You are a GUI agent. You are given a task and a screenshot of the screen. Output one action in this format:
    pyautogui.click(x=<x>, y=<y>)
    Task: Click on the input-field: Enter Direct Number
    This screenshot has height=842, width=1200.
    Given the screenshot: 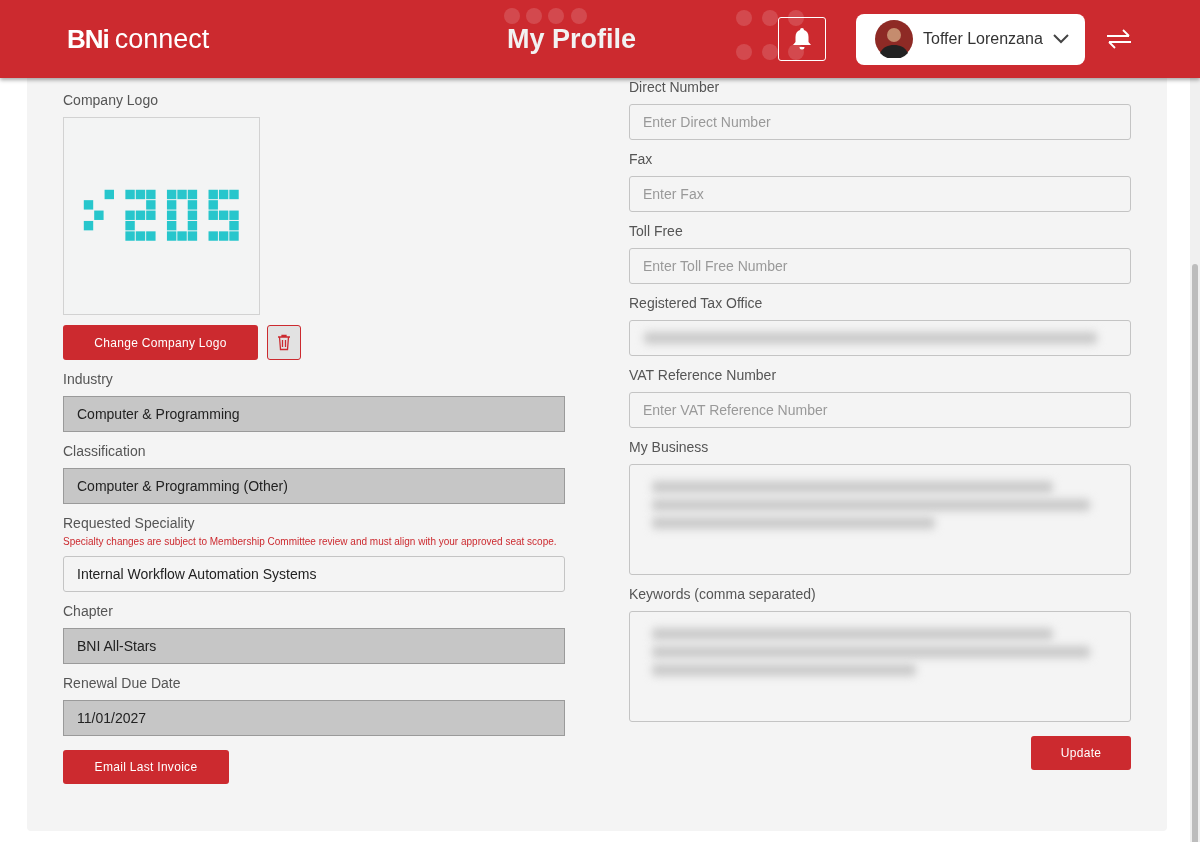 What is the action you would take?
    pyautogui.click(x=880, y=122)
    